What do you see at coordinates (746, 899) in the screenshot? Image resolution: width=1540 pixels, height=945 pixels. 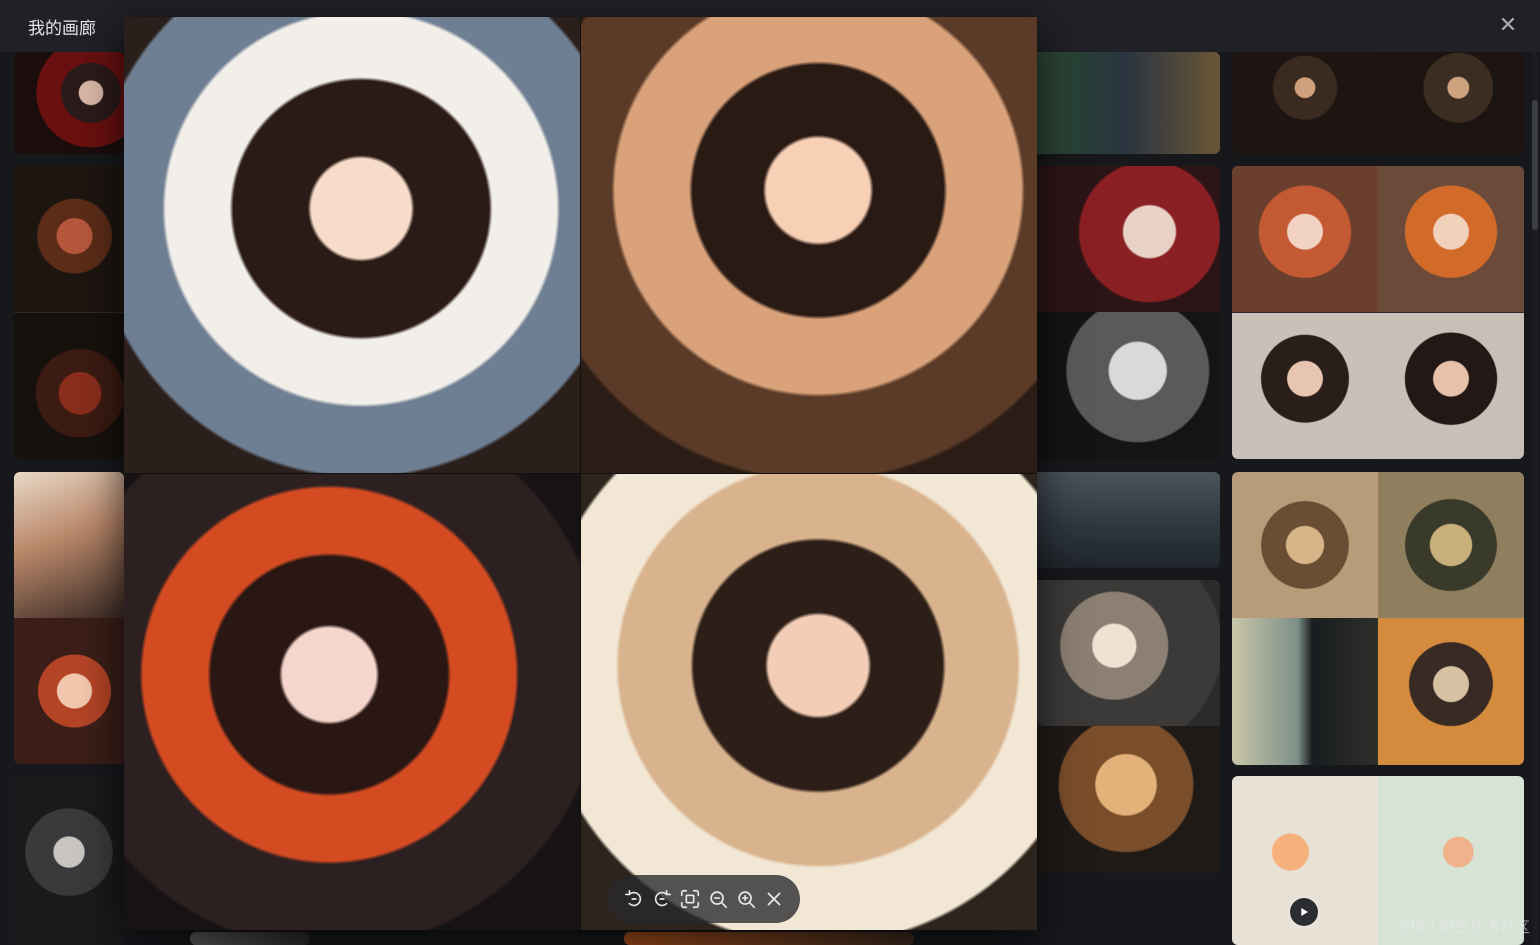 I see `zoom-in-icon` at bounding box center [746, 899].